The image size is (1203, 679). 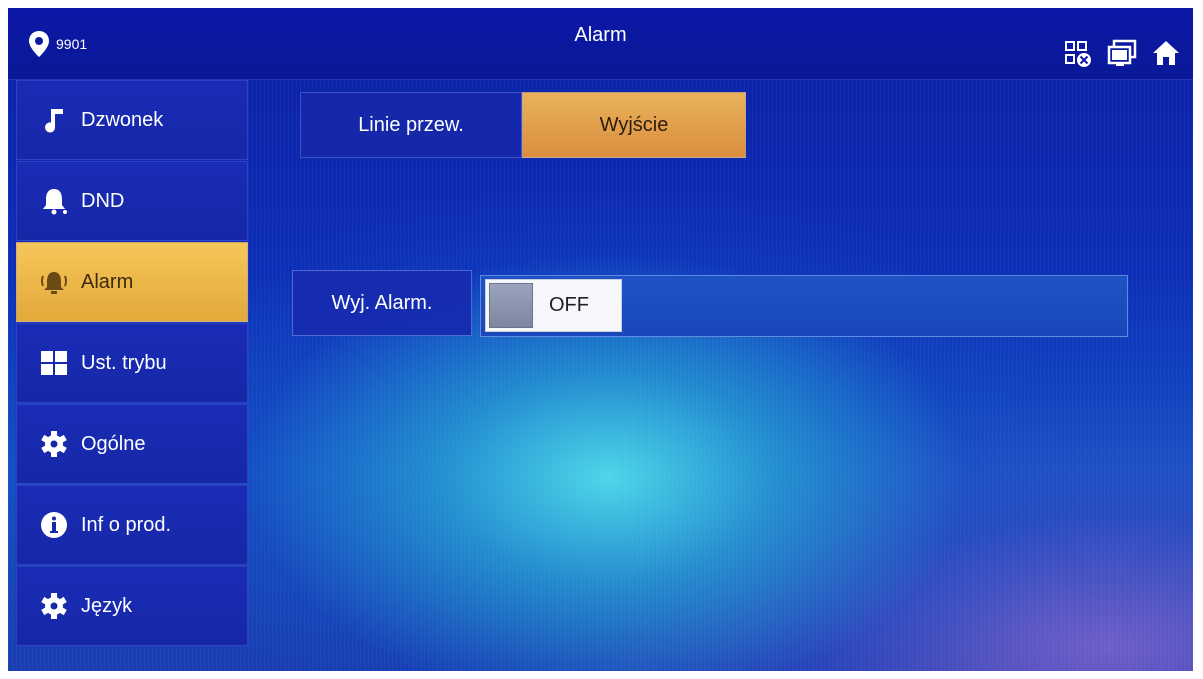 I want to click on sidebar-item-label: DND, so click(x=103, y=200).